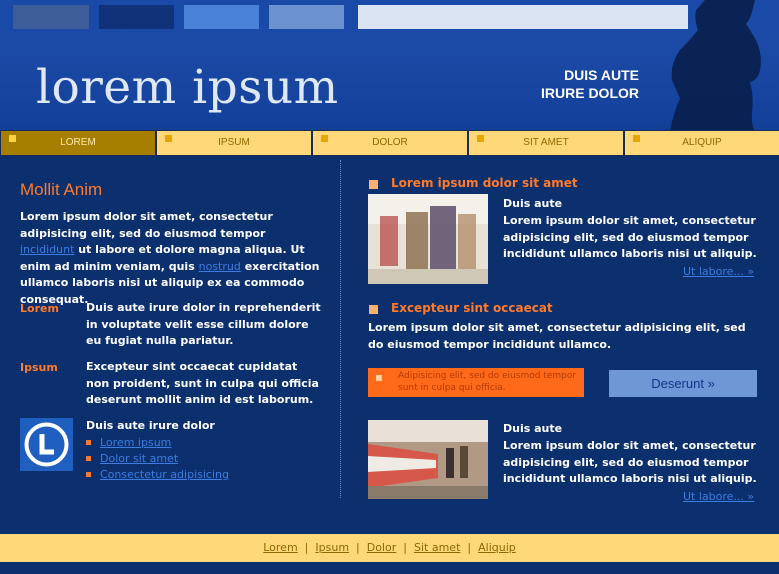 Image resolution: width=779 pixels, height=574 pixels. I want to click on box-link-lorem-ipsum: Lorem ipsum, so click(135, 442).